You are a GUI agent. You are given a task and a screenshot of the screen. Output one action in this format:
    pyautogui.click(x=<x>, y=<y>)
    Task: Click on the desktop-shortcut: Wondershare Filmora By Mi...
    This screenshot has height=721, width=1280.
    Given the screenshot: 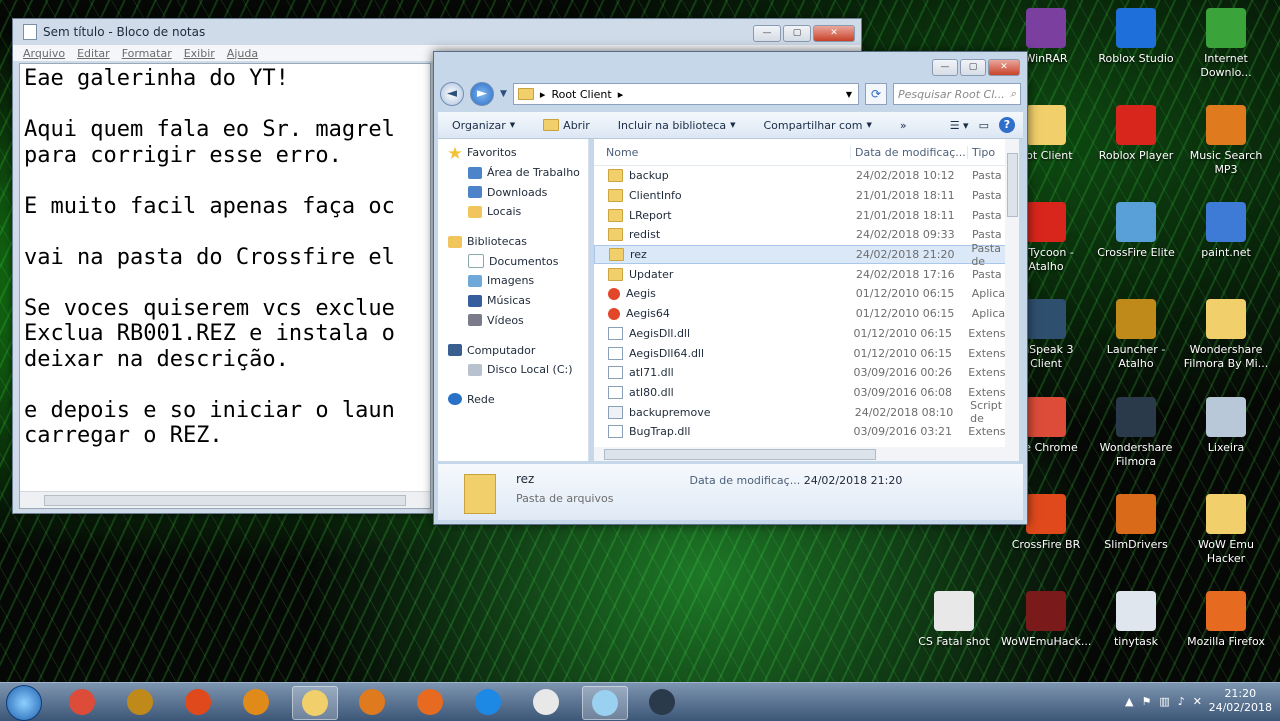 What is the action you would take?
    pyautogui.click(x=1226, y=335)
    